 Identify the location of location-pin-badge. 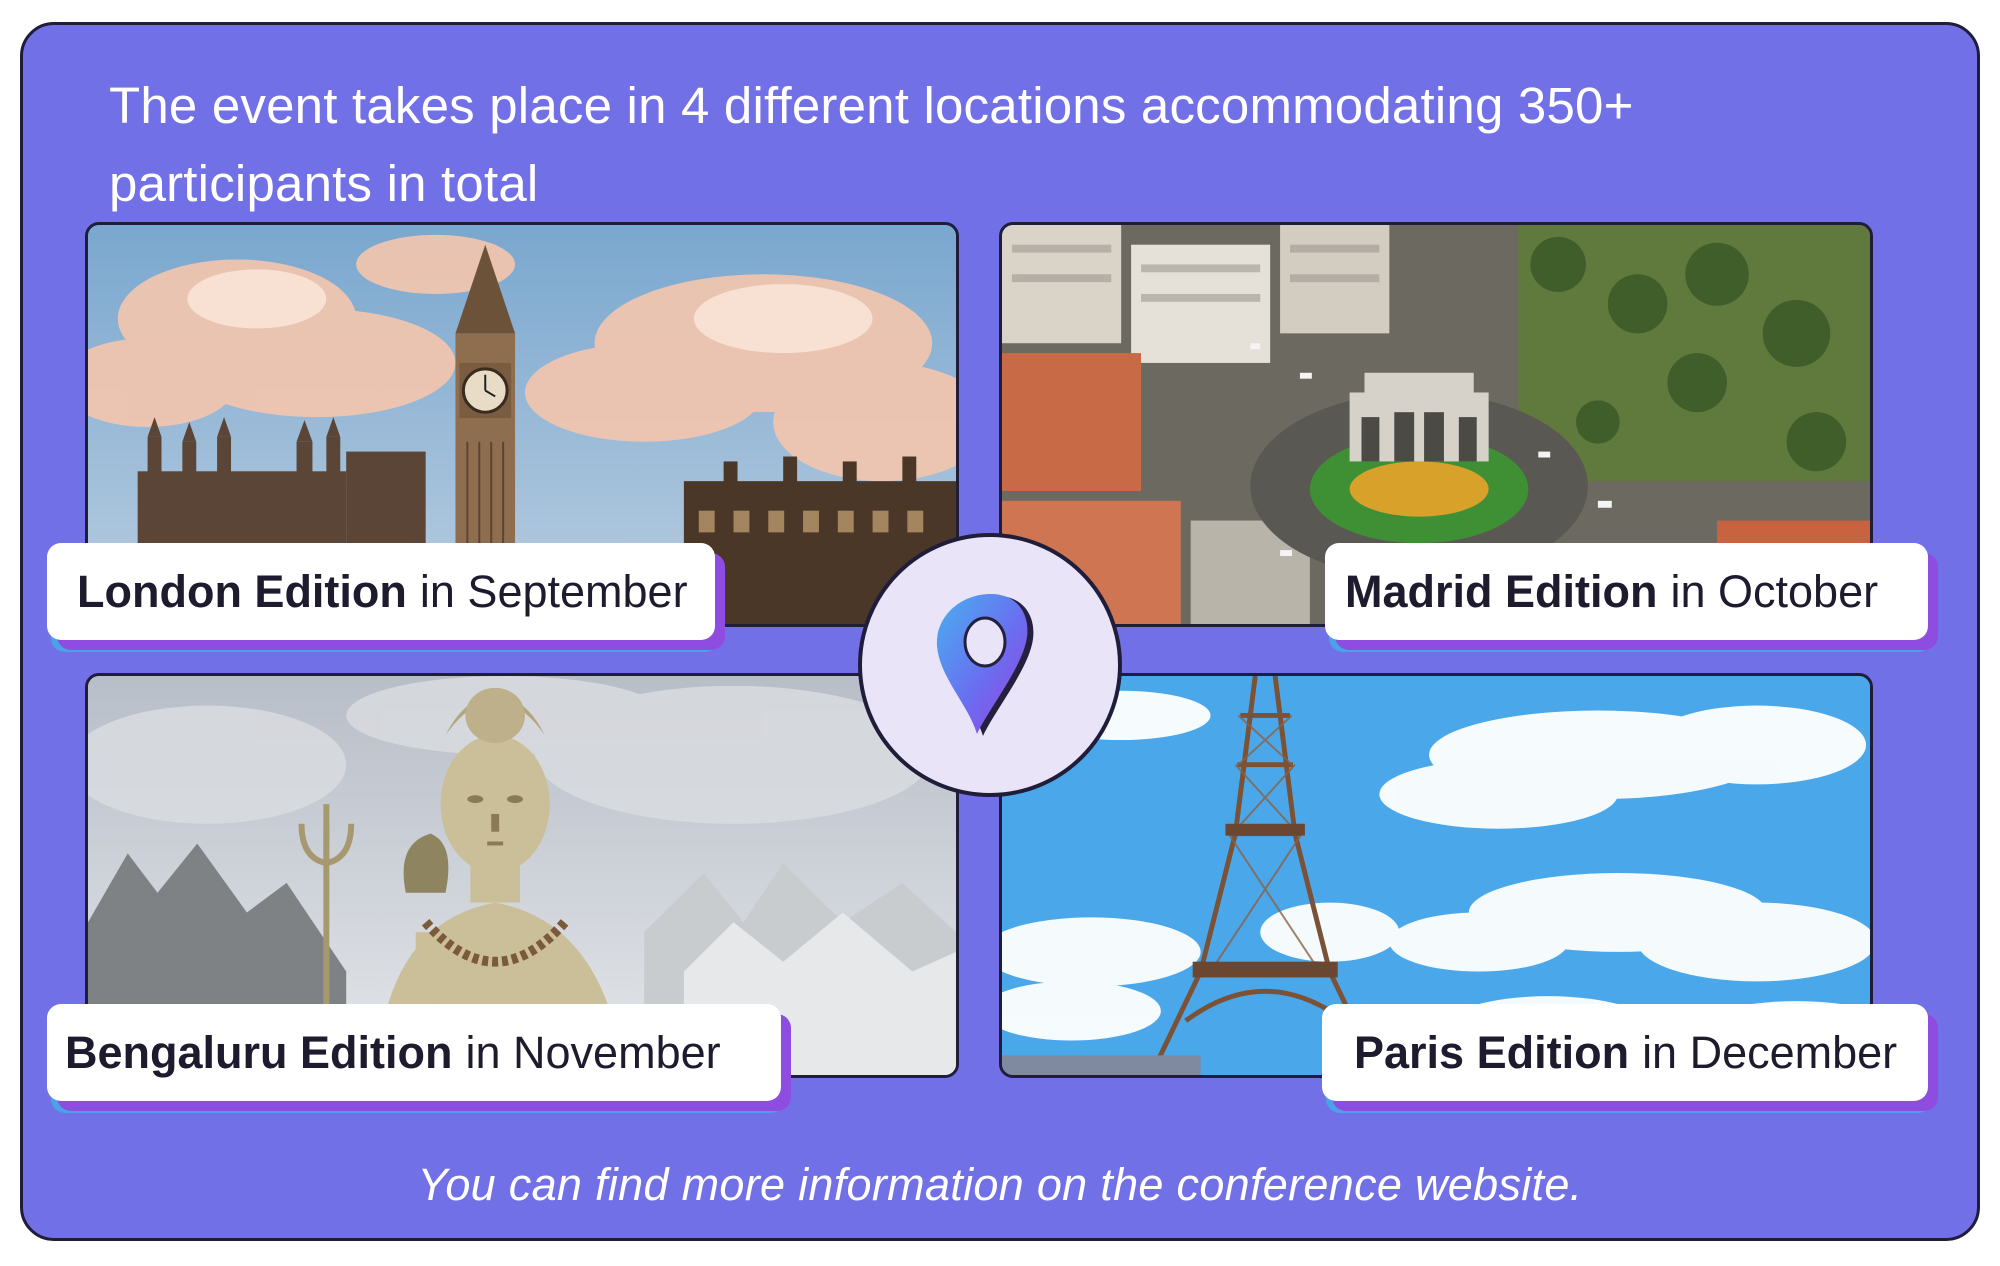
(990, 665).